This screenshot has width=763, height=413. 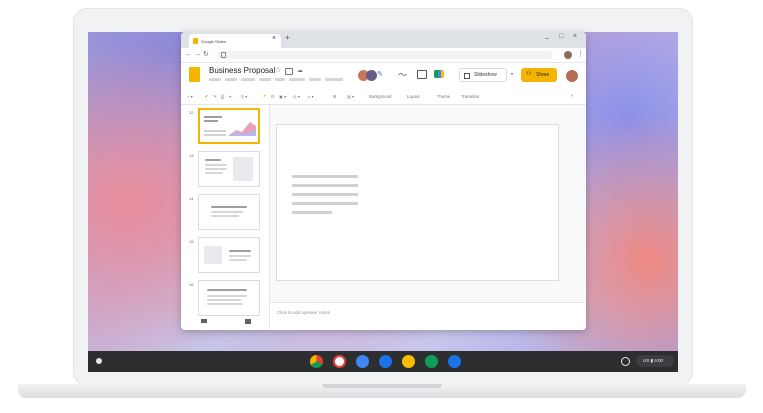 What do you see at coordinates (213, 41) in the screenshot?
I see `tab-title: Google Slides` at bounding box center [213, 41].